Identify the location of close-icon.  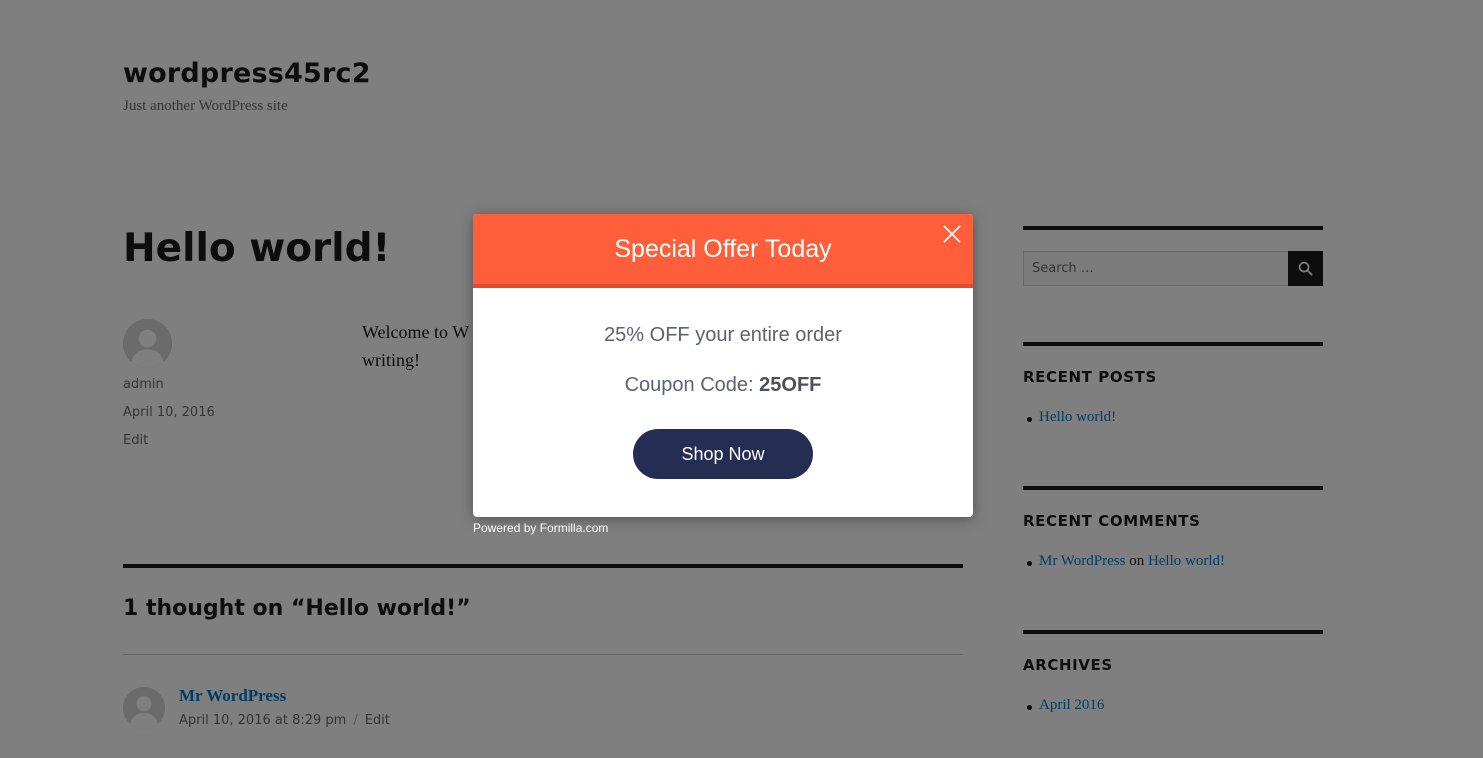
(952, 234).